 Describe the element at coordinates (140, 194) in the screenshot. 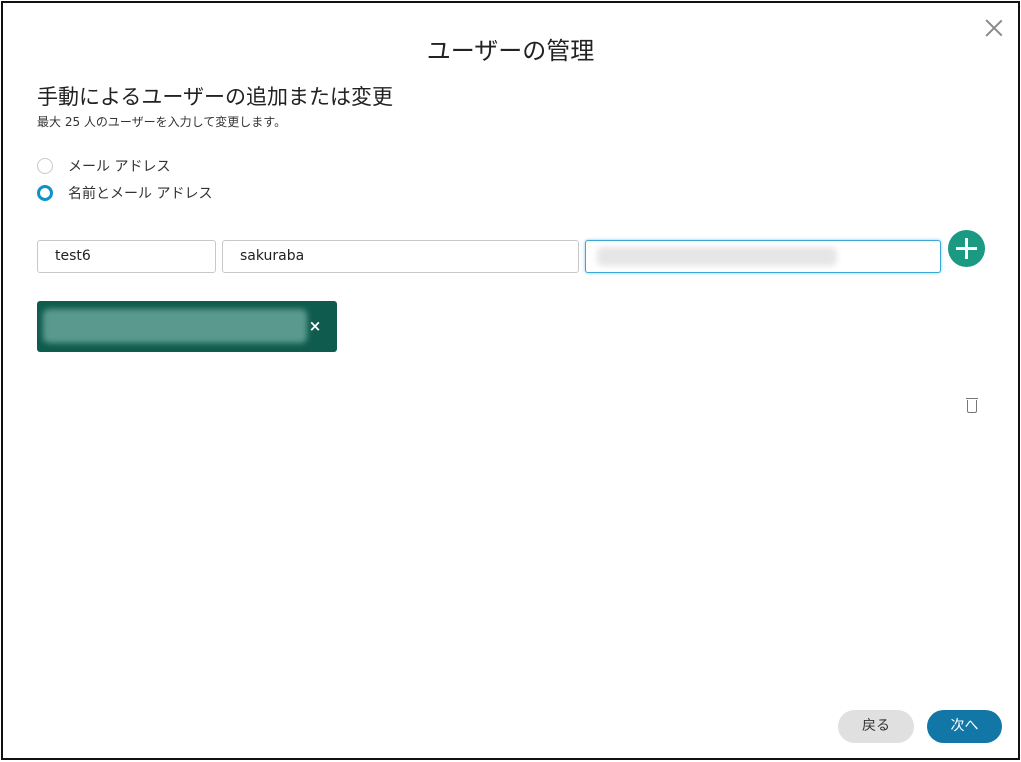

I see `radio-label-name-email: 名前とメール アドレス` at that location.